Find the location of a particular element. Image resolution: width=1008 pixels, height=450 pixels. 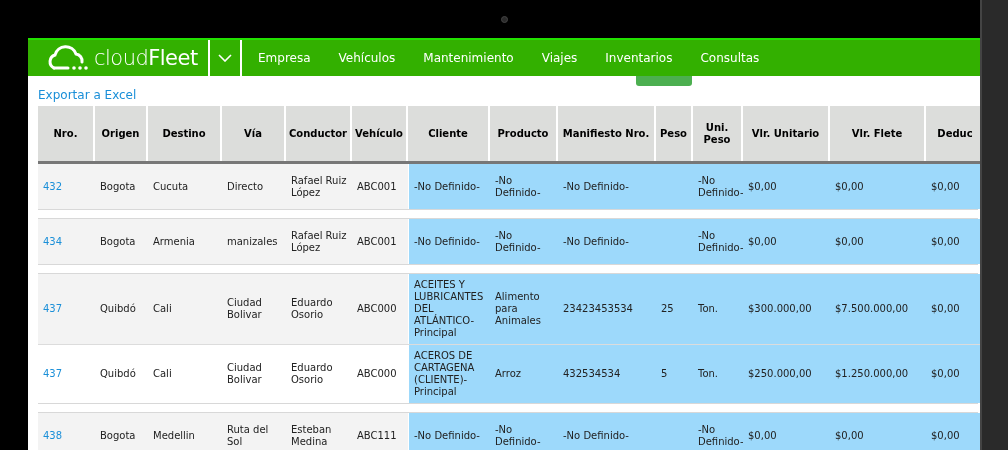

table-cell: ACEROS DE CARTAGENA (CLIENTE)-Principal is located at coordinates (449, 374).